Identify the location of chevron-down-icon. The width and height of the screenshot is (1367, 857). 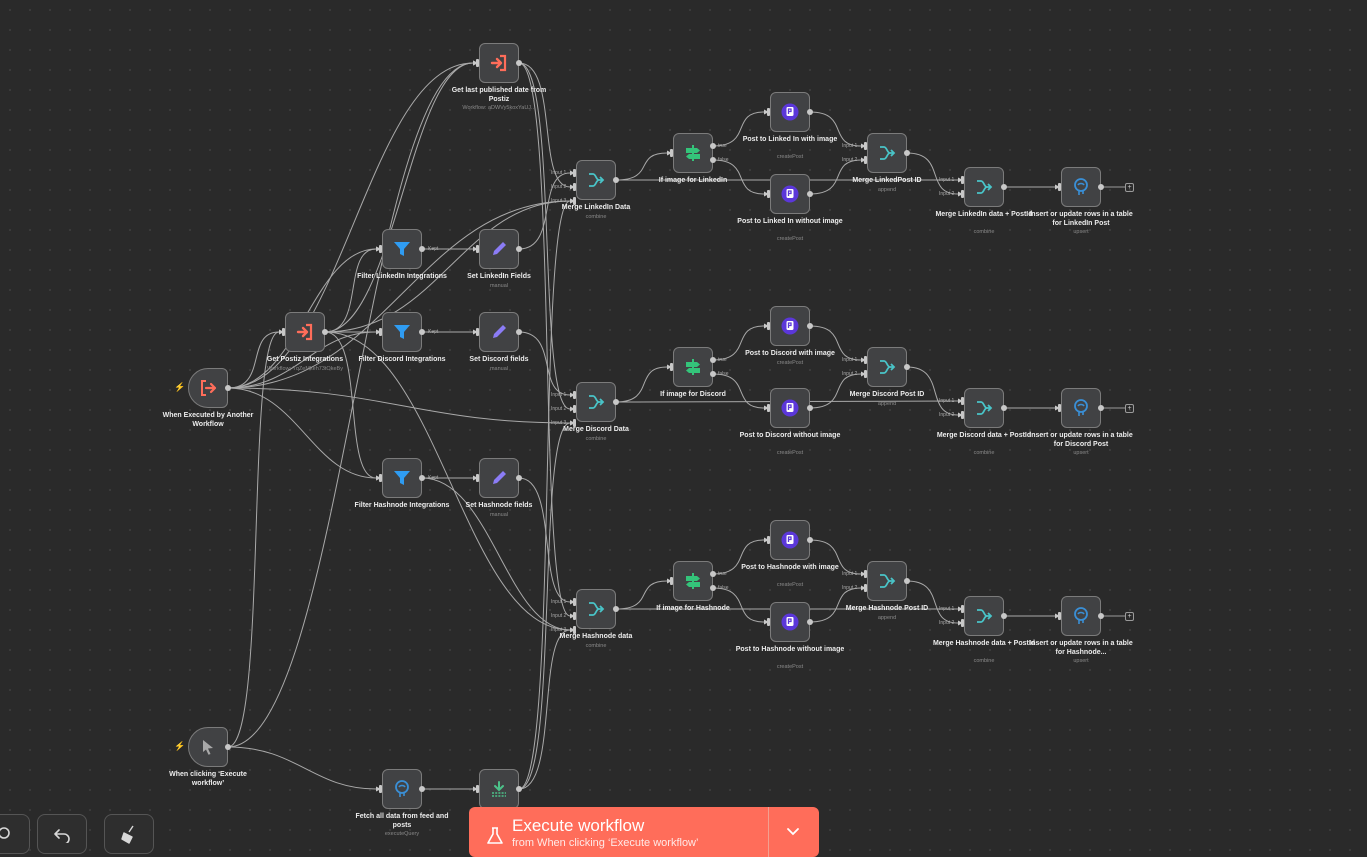
(793, 832).